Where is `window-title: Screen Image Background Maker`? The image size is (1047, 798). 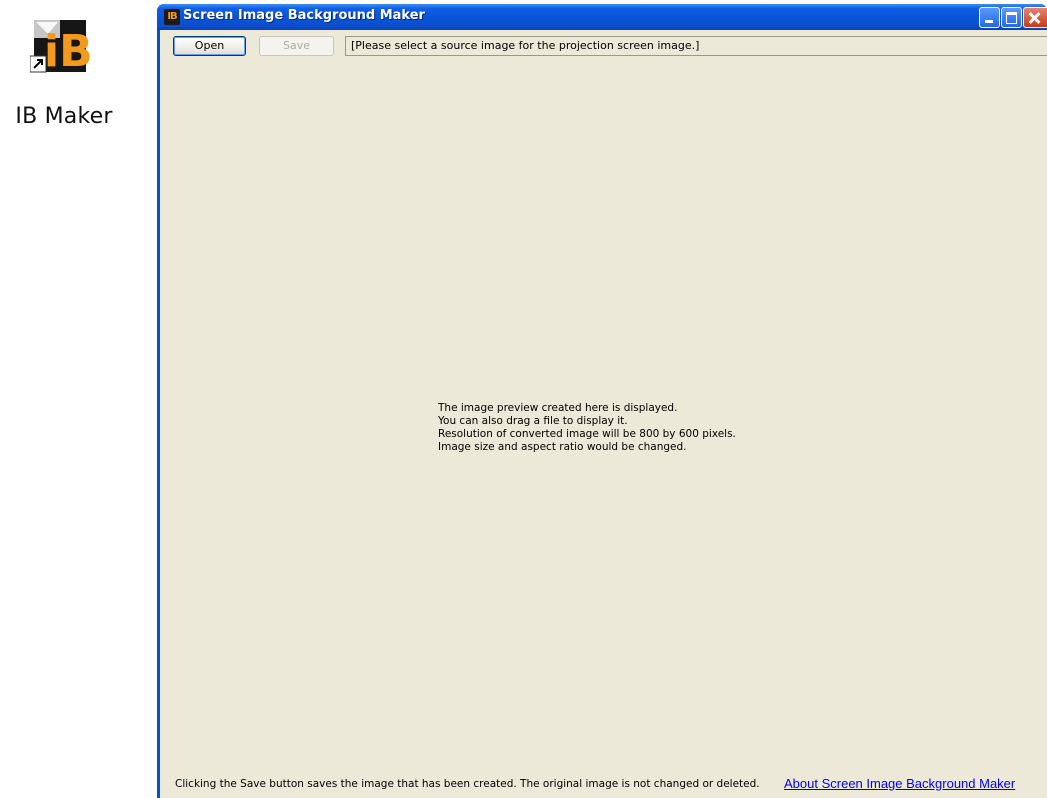
window-title: Screen Image Background Maker is located at coordinates (304, 15).